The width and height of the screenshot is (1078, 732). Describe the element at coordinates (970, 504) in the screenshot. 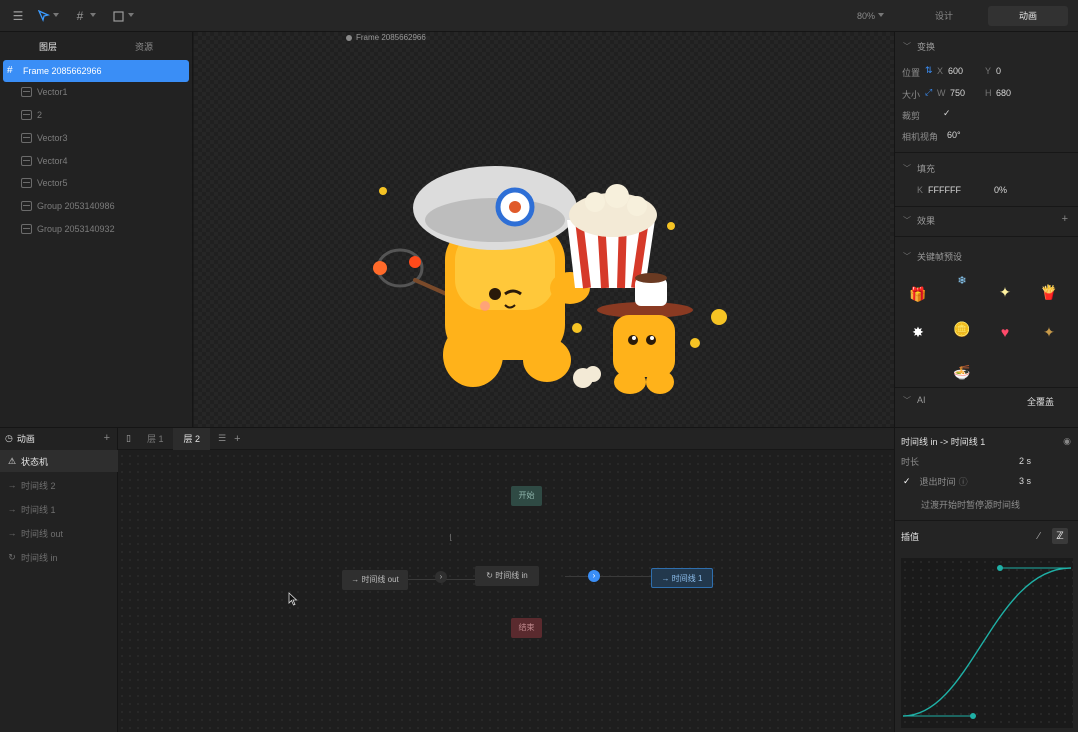

I see `pause-option-label: 过渡开始时暂停源时间线` at that location.